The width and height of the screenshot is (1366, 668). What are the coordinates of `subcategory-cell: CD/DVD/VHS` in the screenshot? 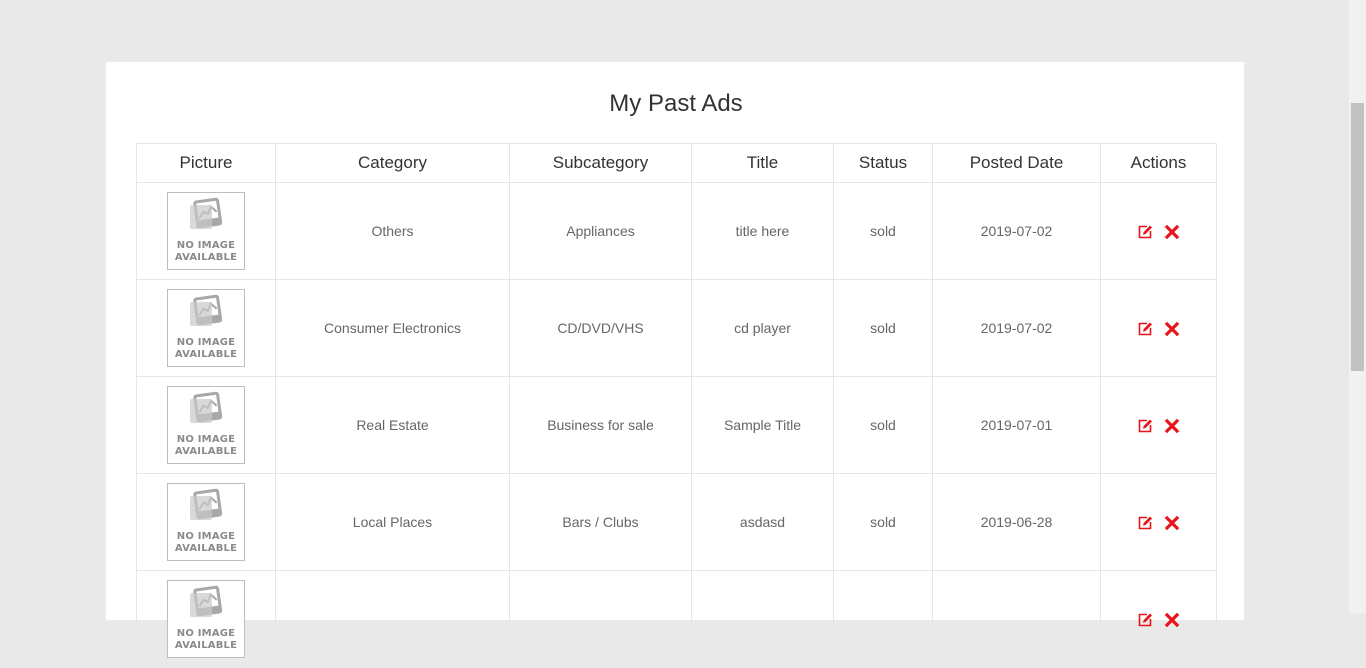 It's located at (600, 328).